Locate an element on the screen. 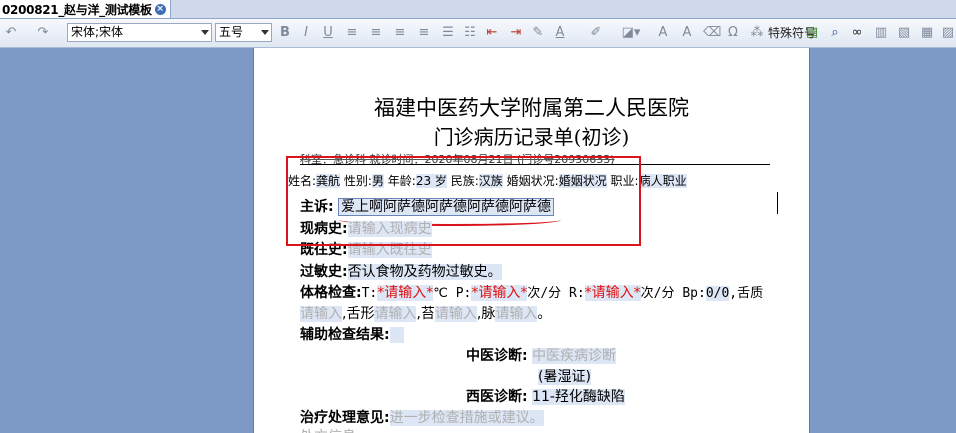 The height and width of the screenshot is (433, 956). tab-label: 0200821_赵与洋_测试模板 is located at coordinates (77, 9).